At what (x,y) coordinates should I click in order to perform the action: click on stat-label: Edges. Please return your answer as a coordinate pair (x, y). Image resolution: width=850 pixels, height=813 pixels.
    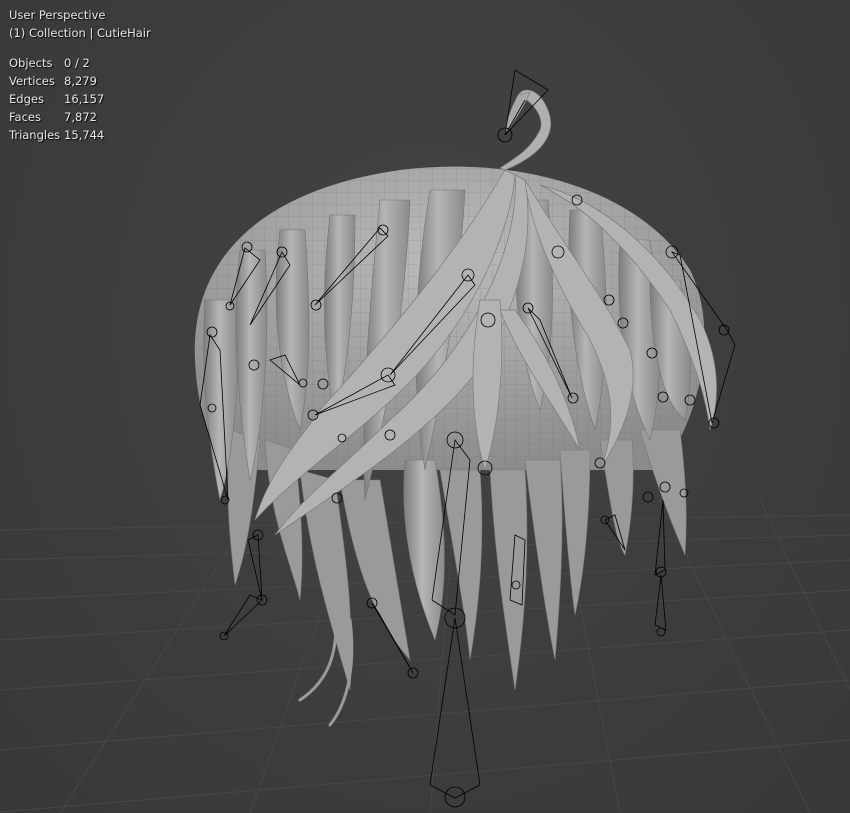
    Looking at the image, I should click on (26, 99).